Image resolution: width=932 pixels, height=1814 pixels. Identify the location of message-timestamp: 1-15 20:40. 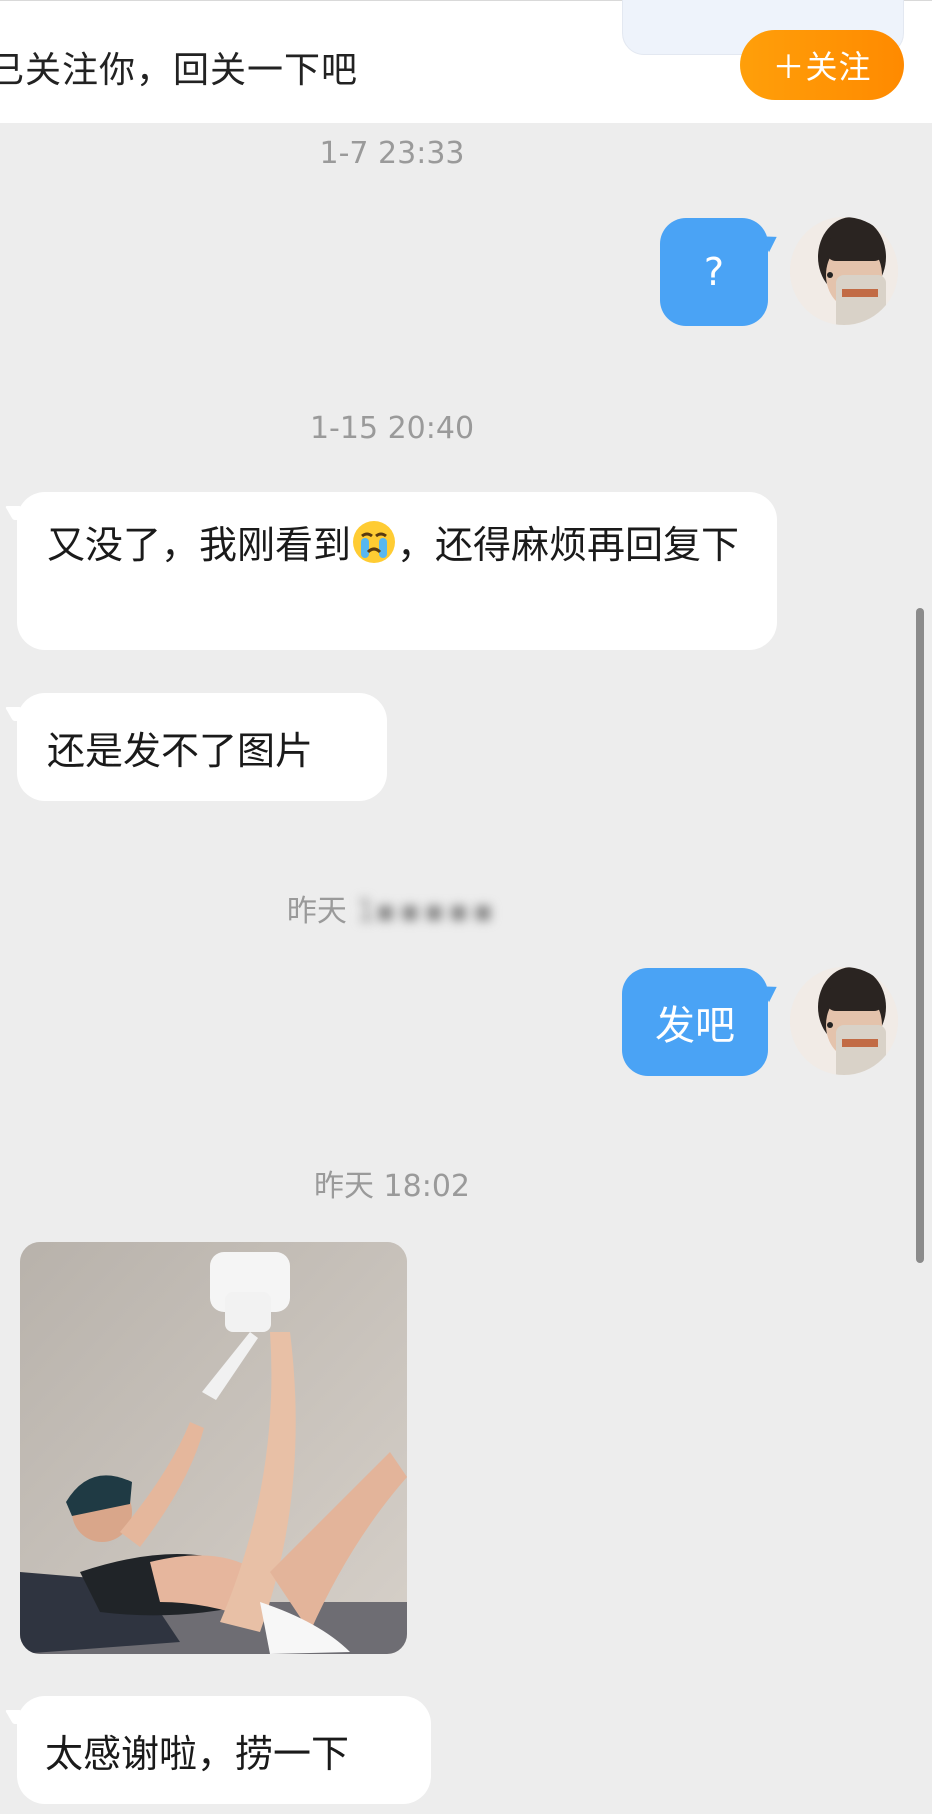
(392, 428).